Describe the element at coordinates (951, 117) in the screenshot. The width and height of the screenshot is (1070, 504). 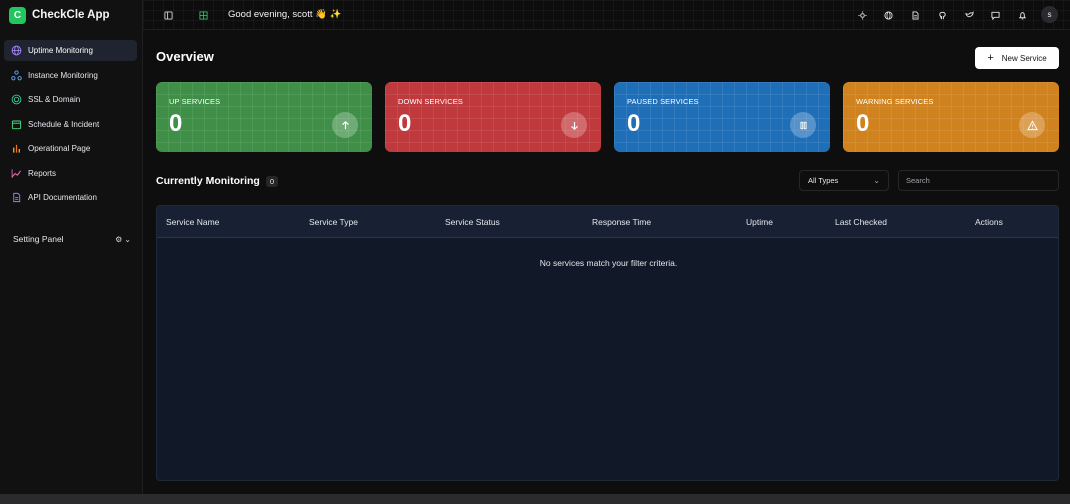
I see `warning-services-card: WARNING SERVICES 0` at that location.